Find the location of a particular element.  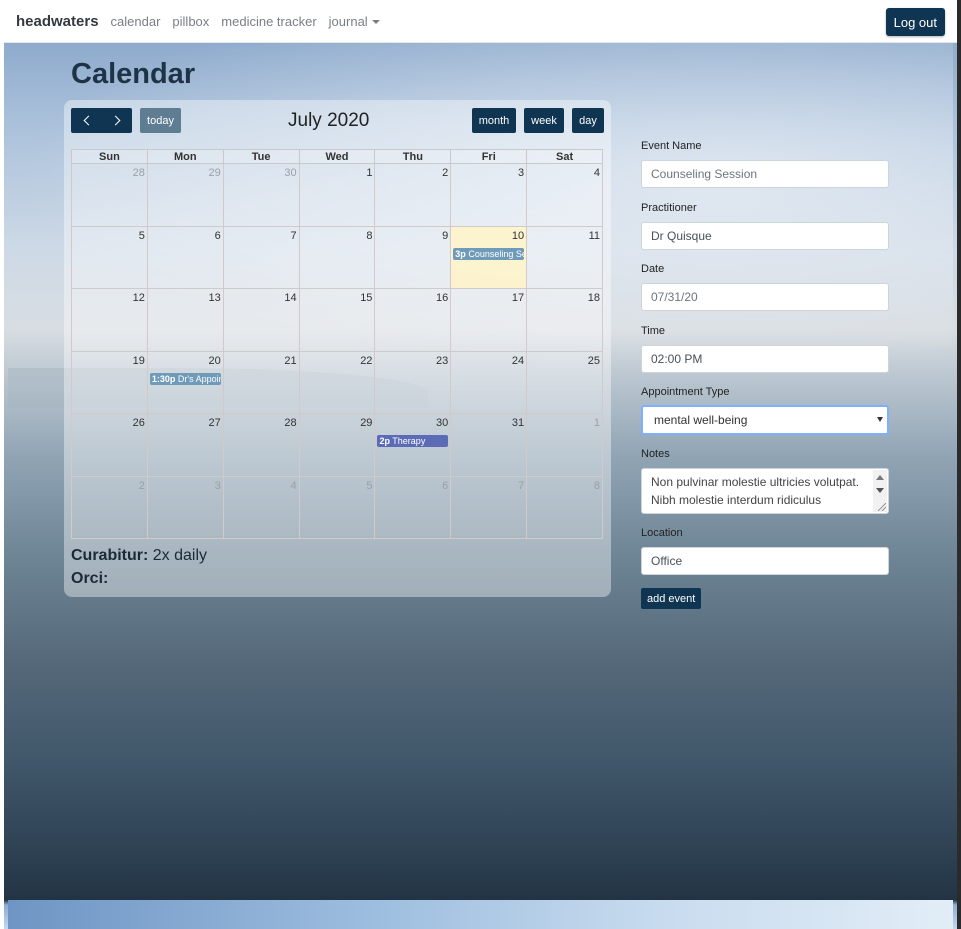

calendar-day: 23 is located at coordinates (412, 382).